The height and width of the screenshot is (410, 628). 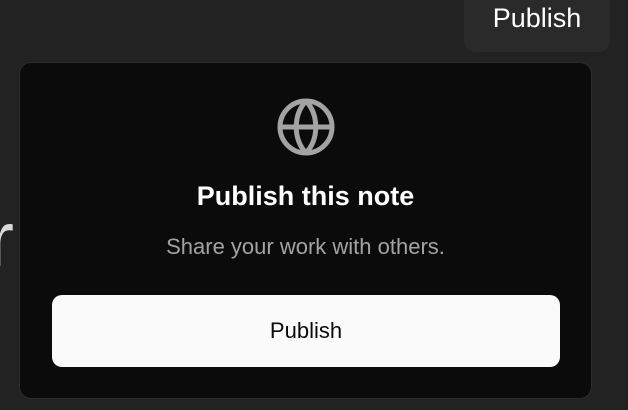 I want to click on popover-subtitle: Share your work with others., so click(x=305, y=246).